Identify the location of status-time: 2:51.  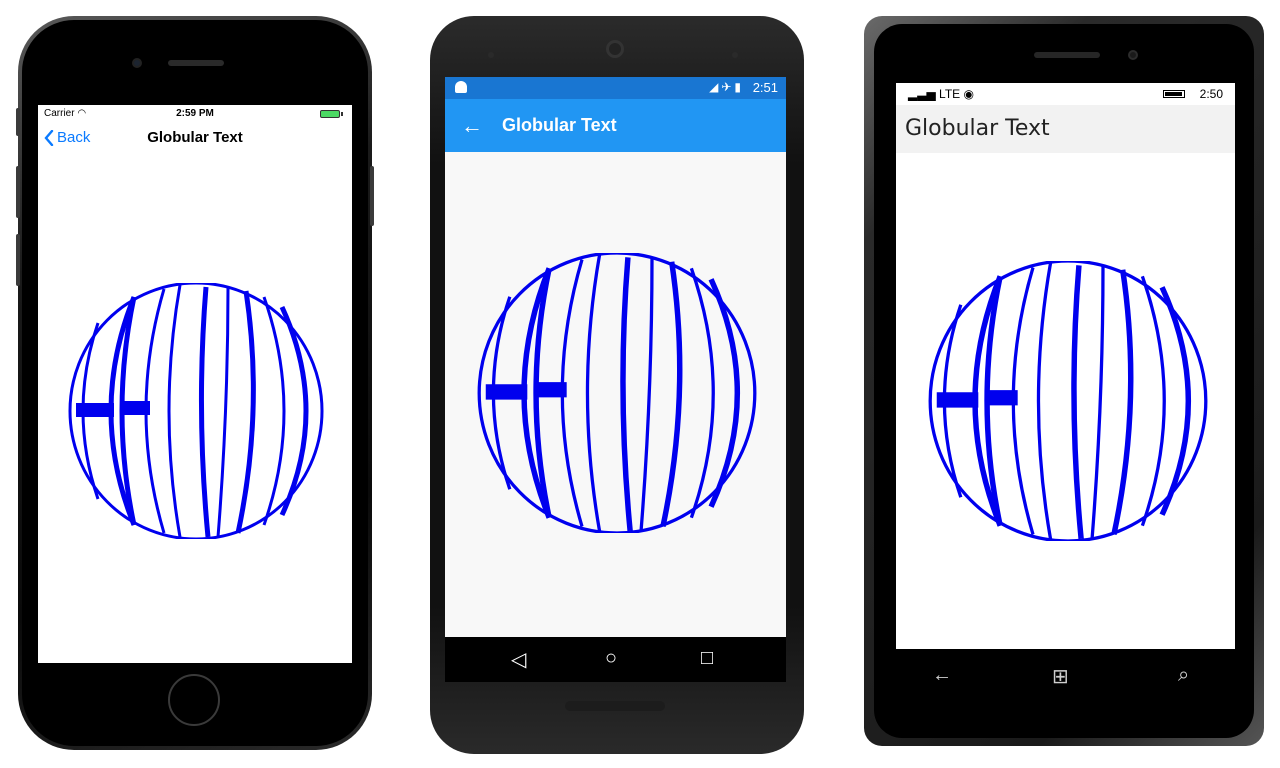
(765, 87).